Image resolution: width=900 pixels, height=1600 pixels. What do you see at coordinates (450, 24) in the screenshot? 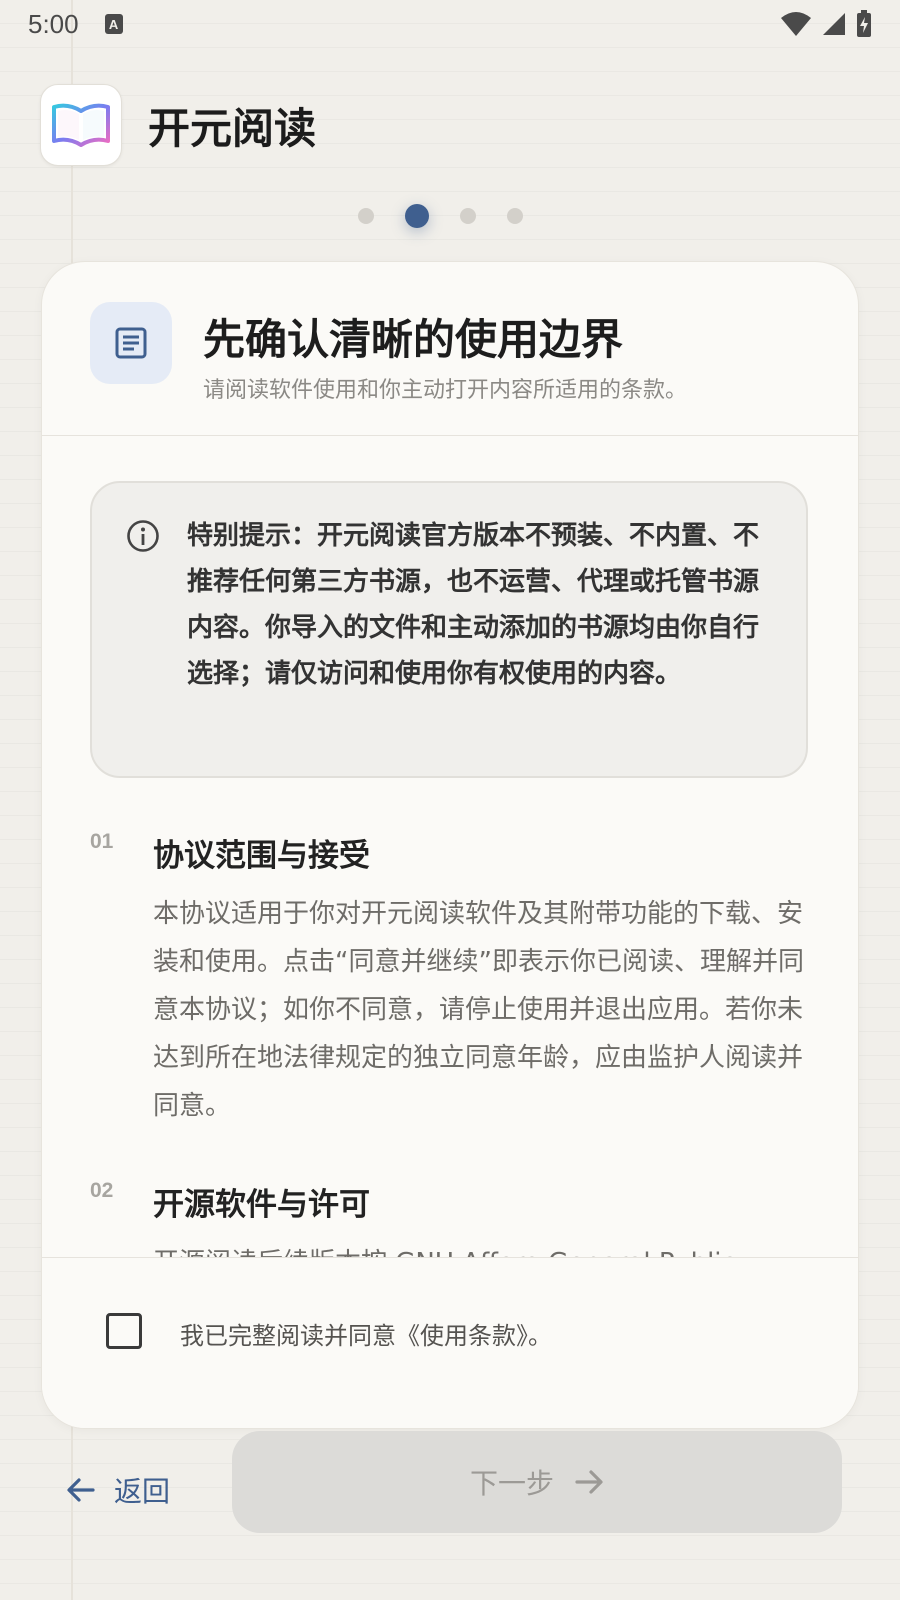
I see `status-bar: 5:00 A` at bounding box center [450, 24].